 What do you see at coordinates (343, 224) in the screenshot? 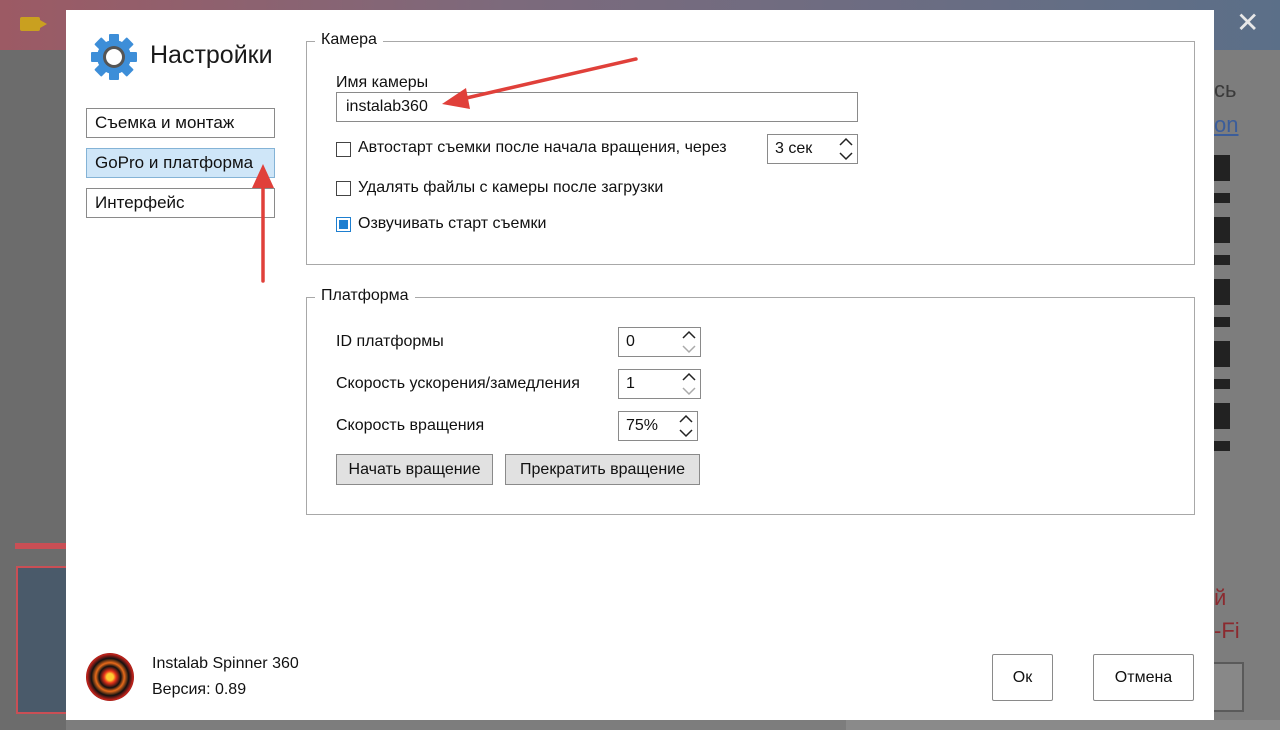
I see `voice-start-checkbox` at bounding box center [343, 224].